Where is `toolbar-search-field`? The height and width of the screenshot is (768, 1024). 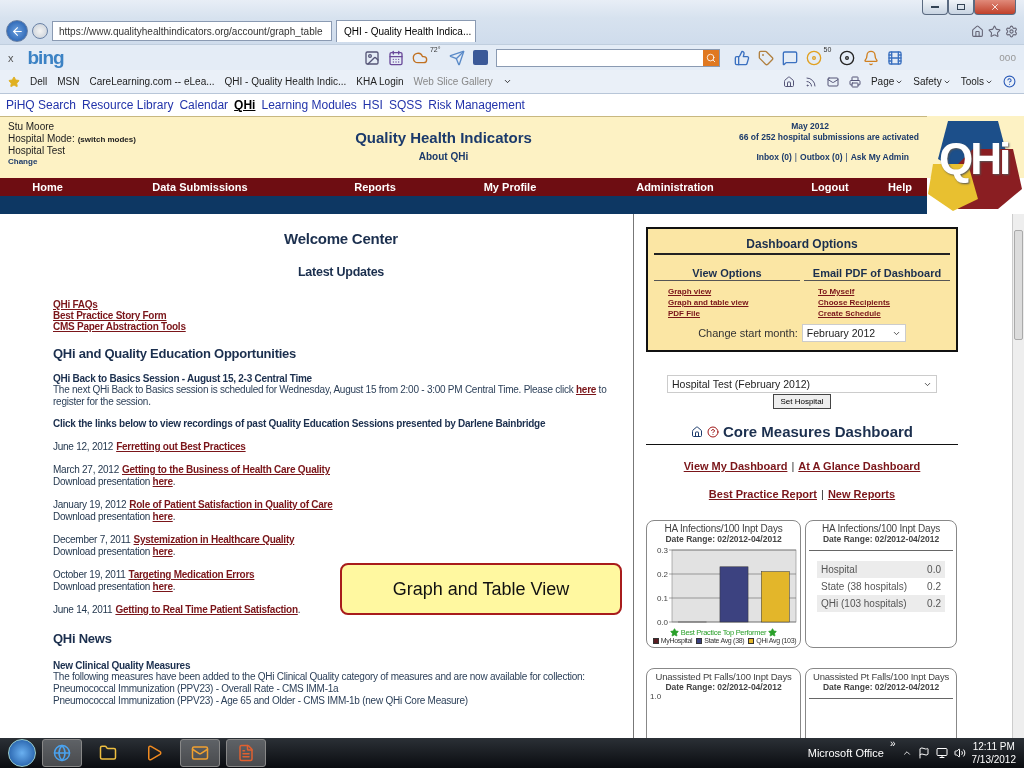
toolbar-search-field is located at coordinates (607, 57).